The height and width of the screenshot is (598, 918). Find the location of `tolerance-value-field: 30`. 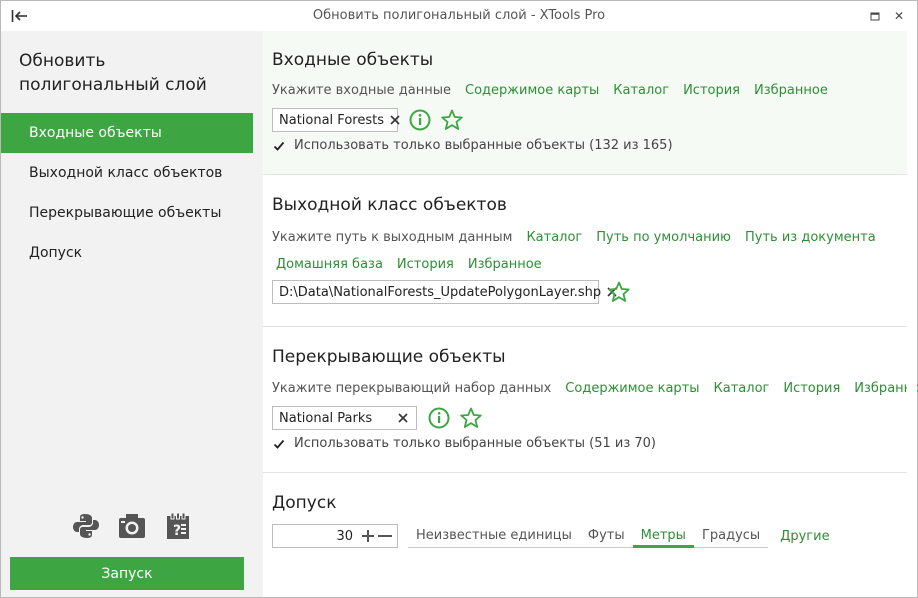

tolerance-value-field: 30 is located at coordinates (335, 536).